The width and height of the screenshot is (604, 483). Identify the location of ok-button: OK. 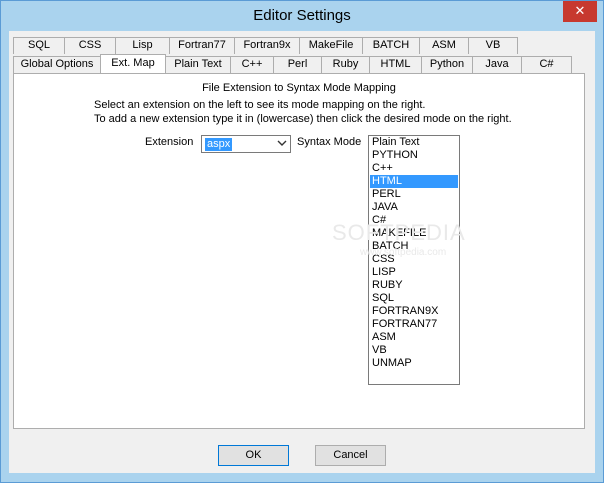
(253, 455).